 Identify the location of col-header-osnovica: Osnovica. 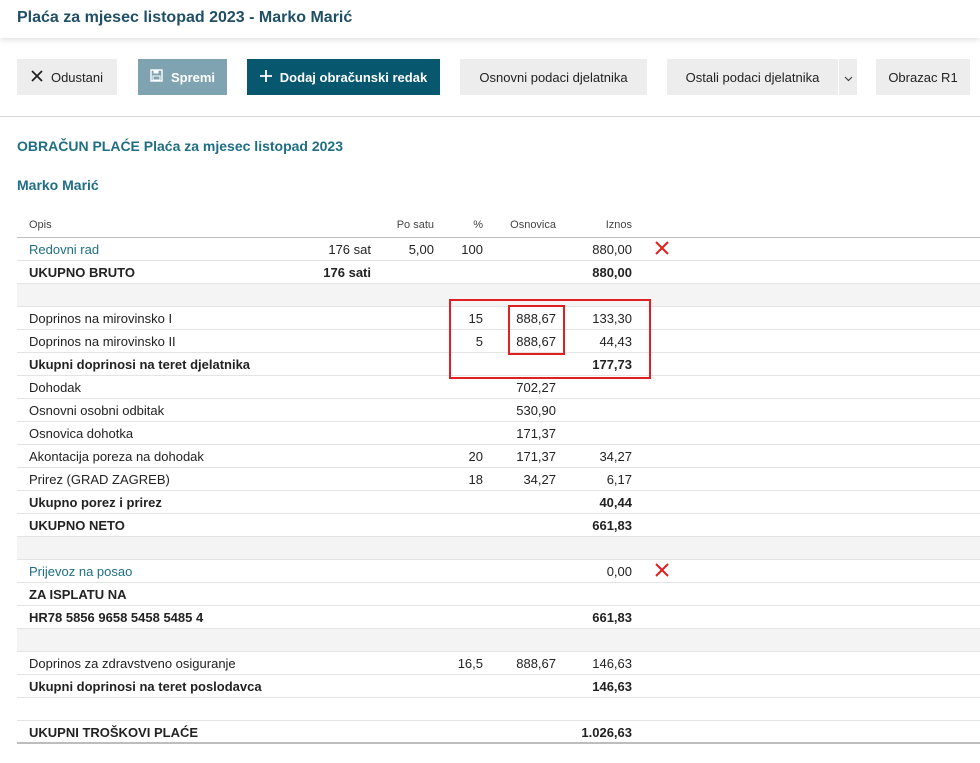
(533, 225).